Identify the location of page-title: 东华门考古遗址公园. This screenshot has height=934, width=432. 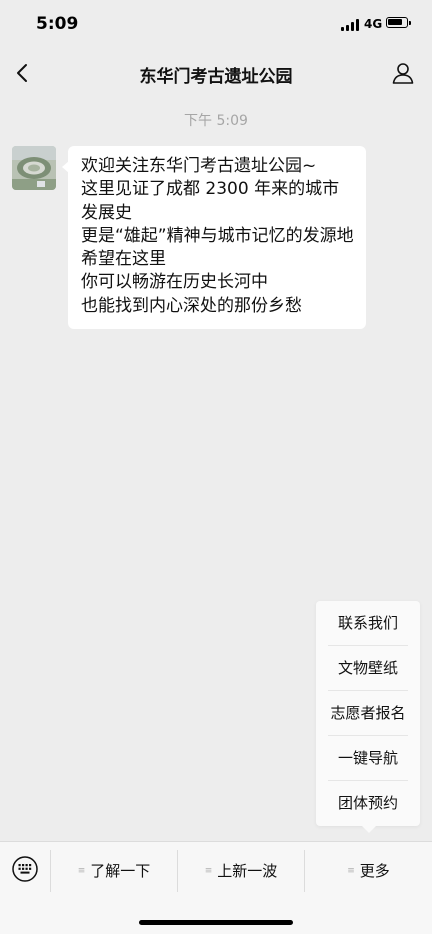
(216, 77).